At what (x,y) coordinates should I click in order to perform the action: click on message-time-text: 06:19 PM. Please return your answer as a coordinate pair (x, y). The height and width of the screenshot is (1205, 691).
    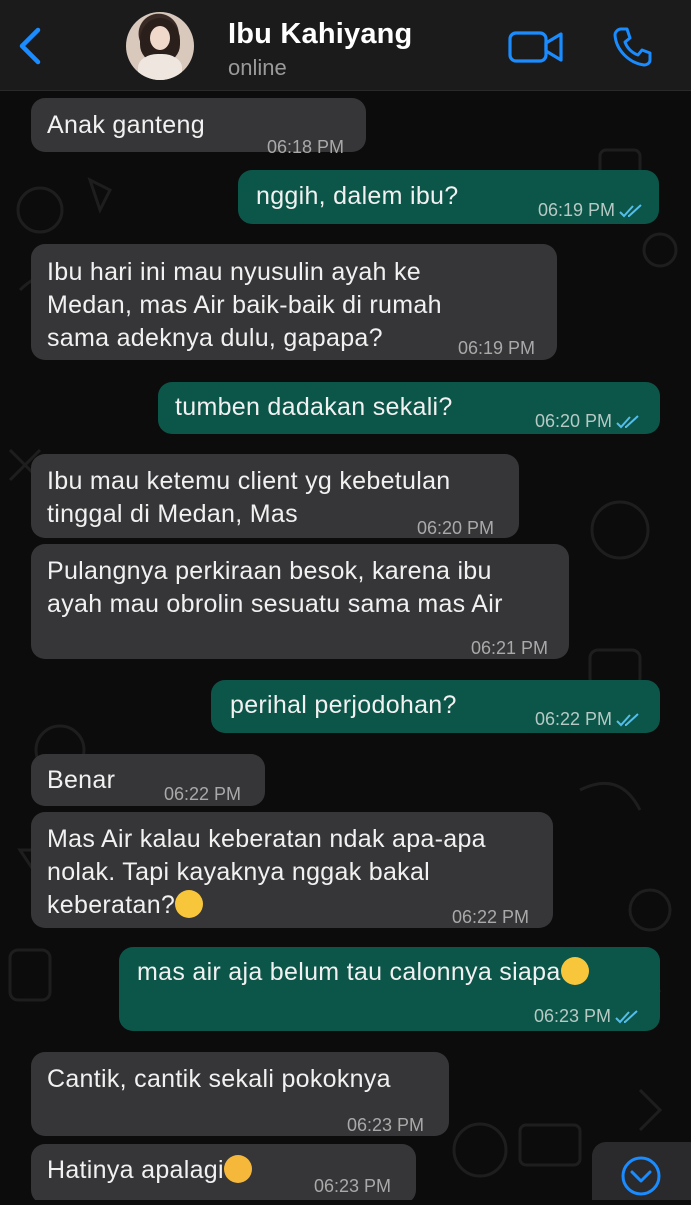
    Looking at the image, I should click on (577, 210).